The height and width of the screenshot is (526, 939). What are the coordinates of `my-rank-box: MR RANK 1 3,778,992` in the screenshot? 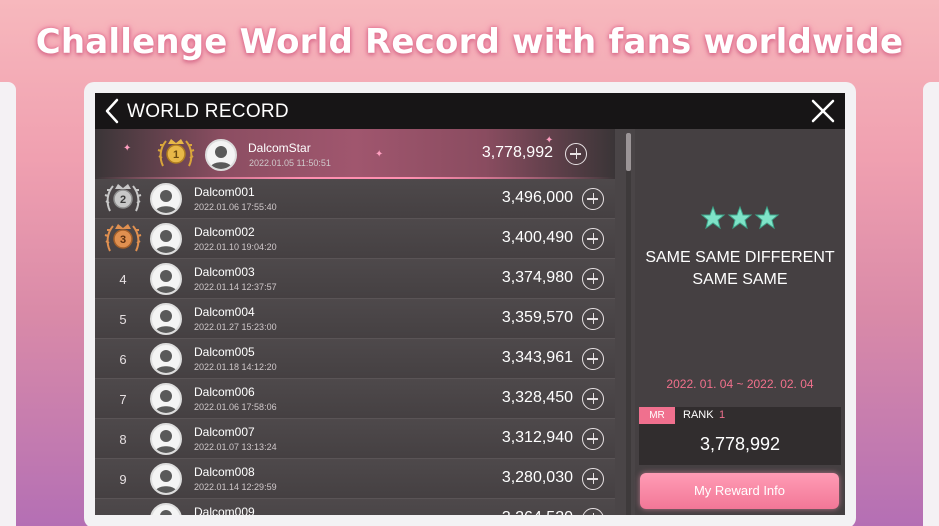 It's located at (740, 436).